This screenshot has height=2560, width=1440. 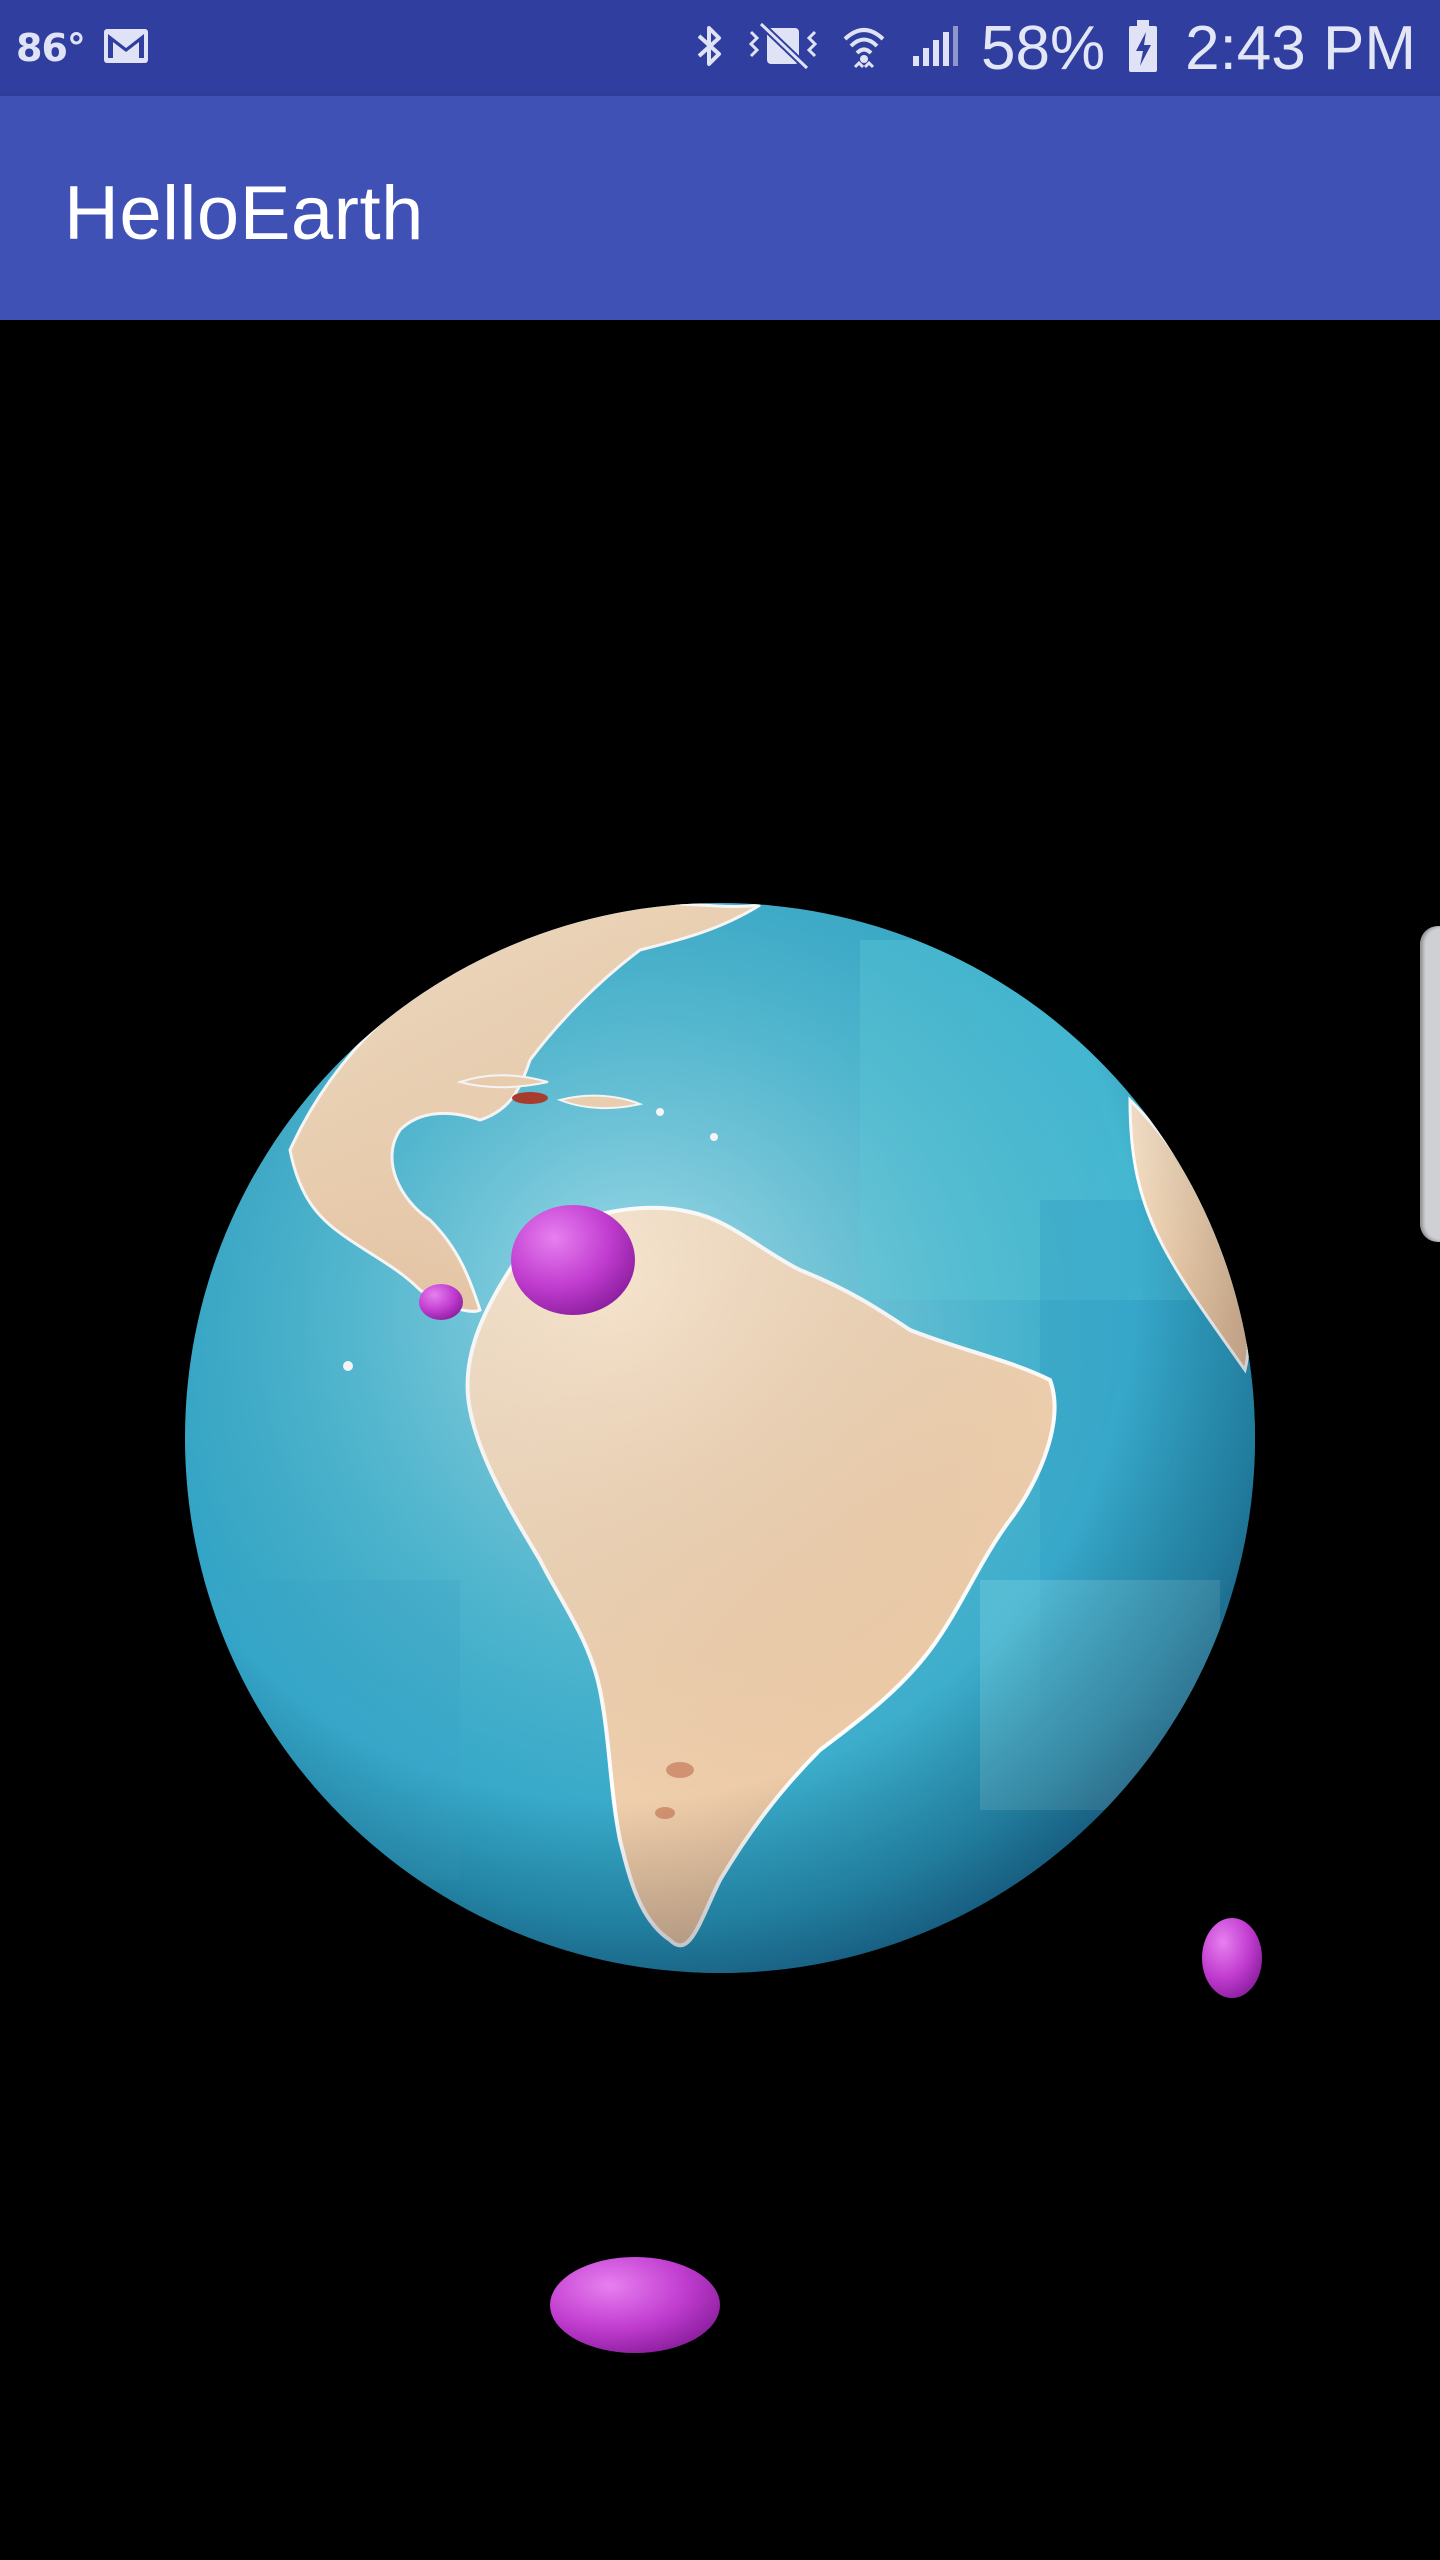 I want to click on status-bar: 86° 58% 2:43 PM, so click(x=720, y=48).